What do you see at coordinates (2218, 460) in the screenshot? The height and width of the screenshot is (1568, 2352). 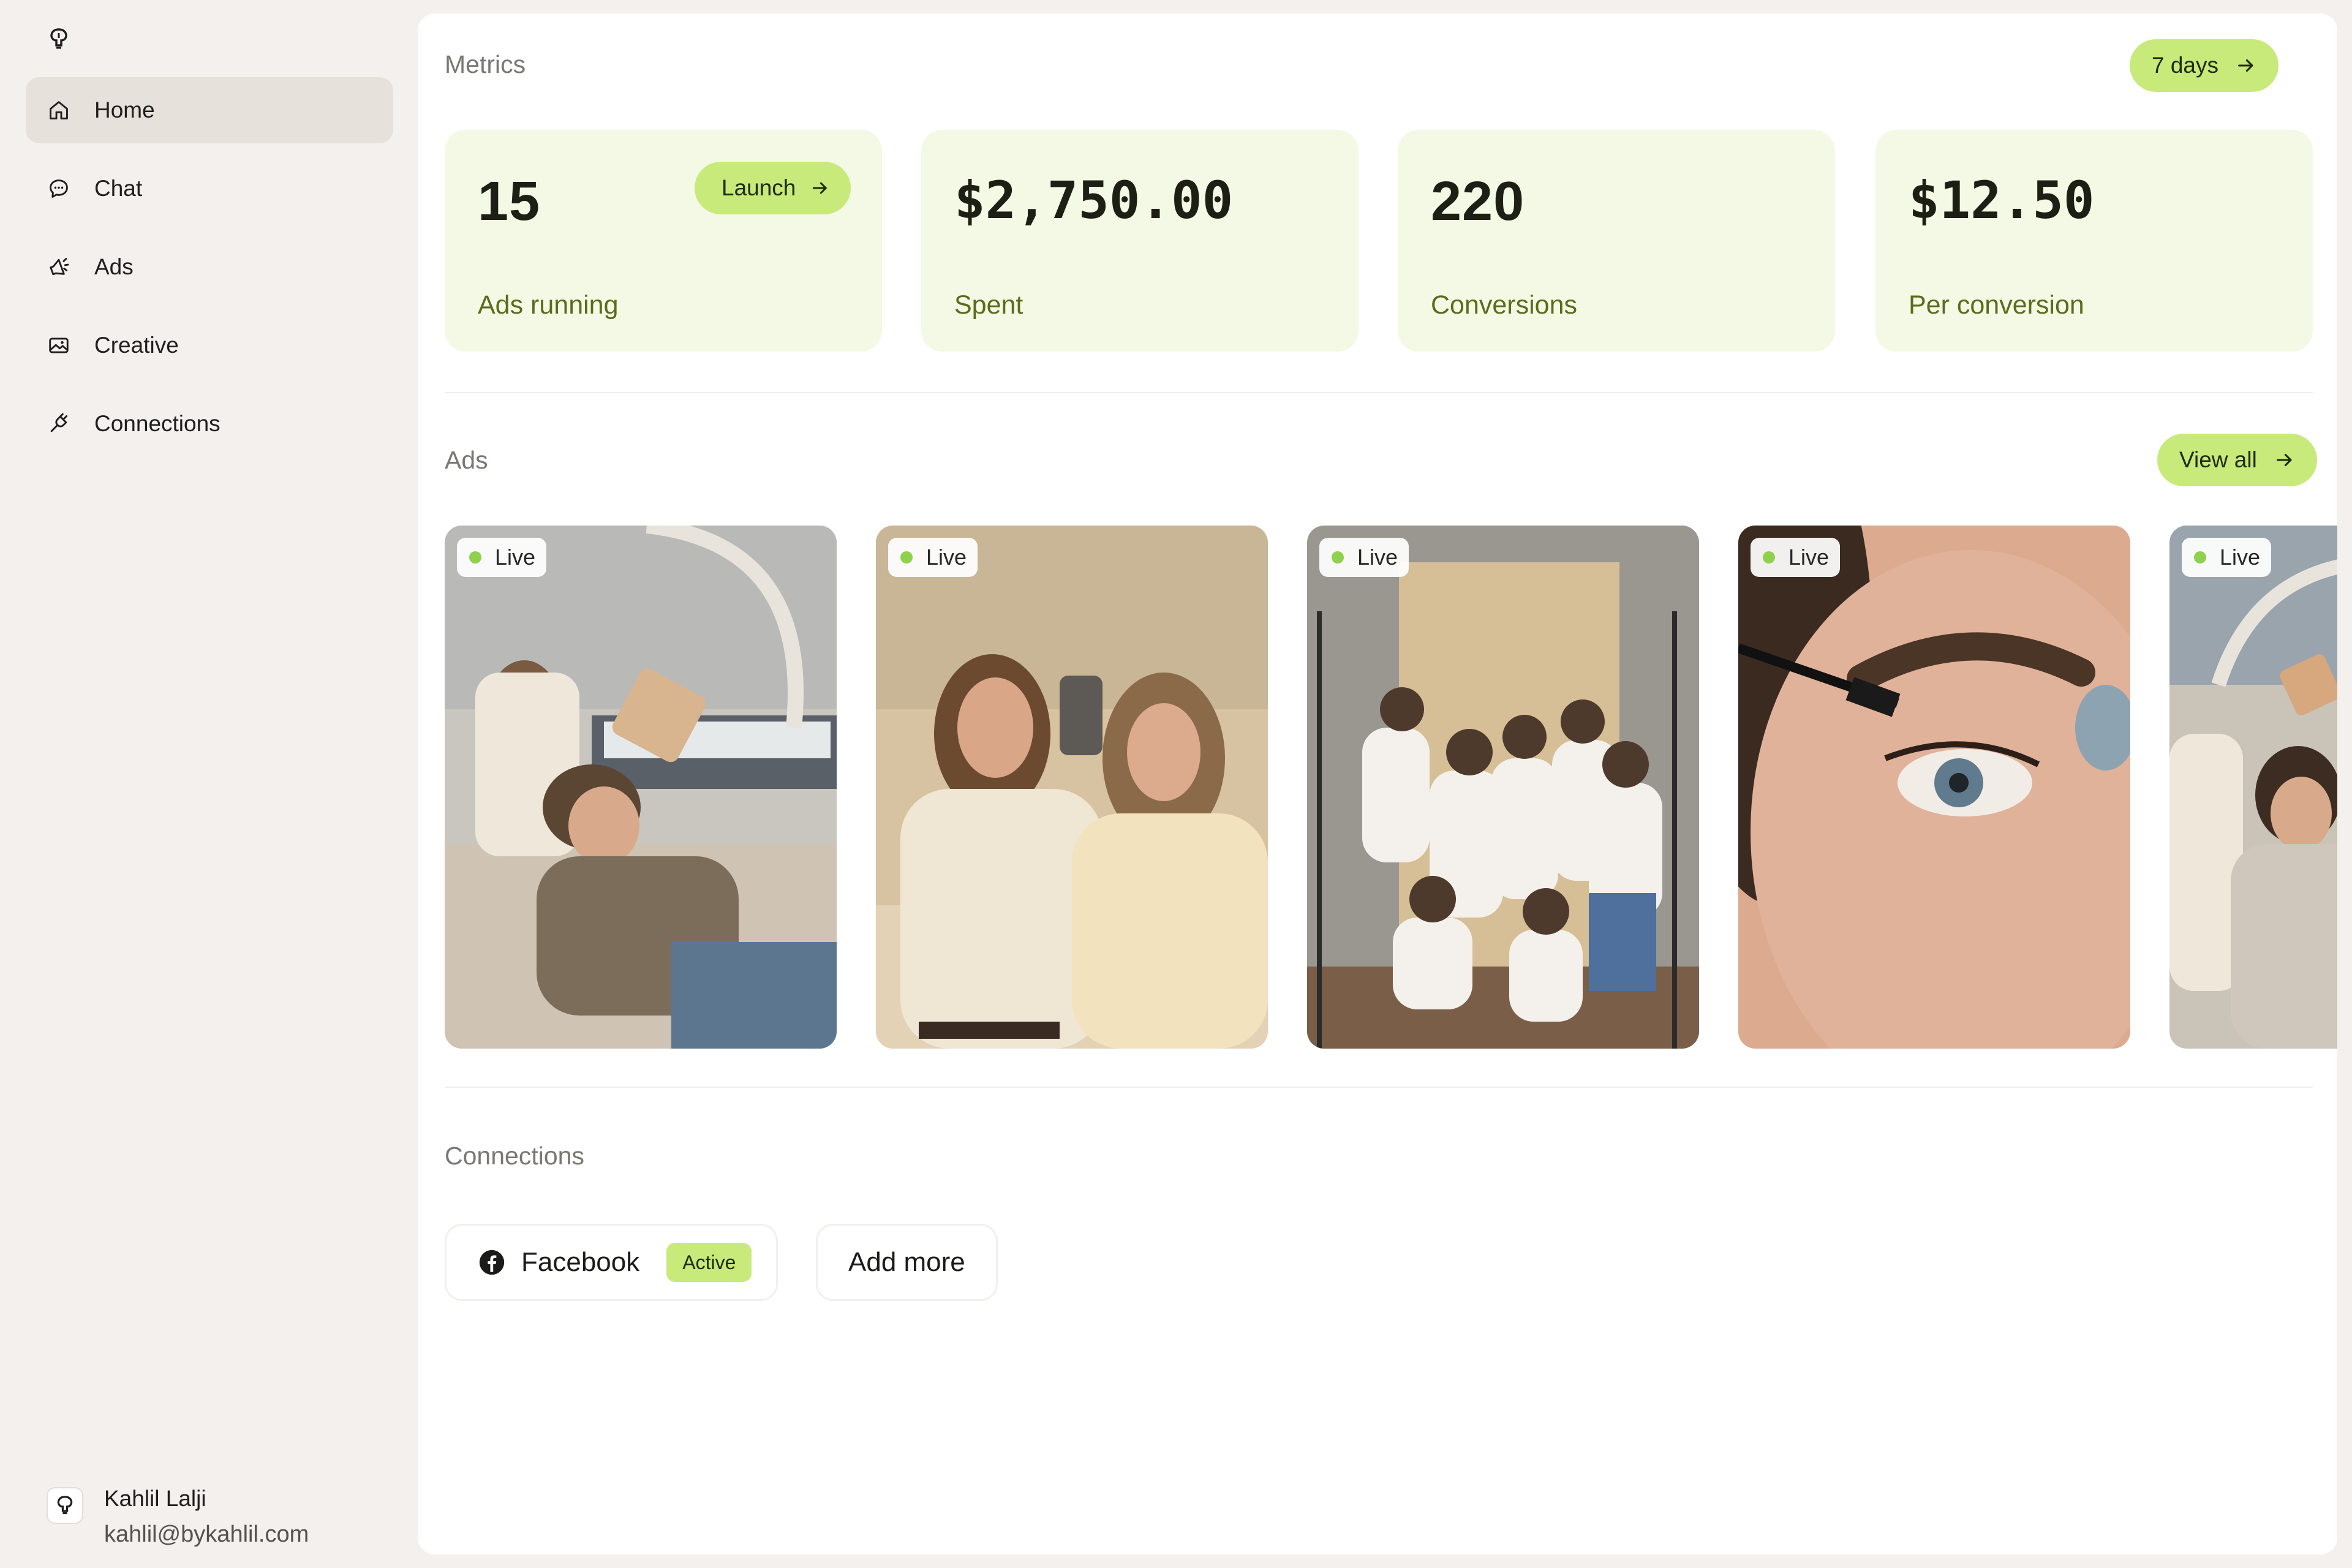 I see `view-all-label: View all` at bounding box center [2218, 460].